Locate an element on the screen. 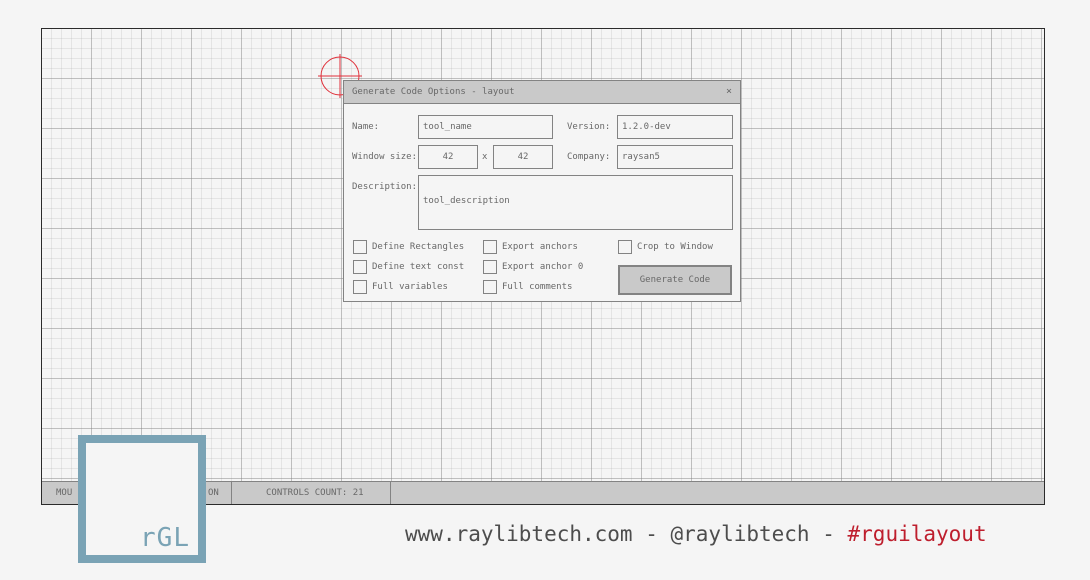  version-input is located at coordinates (675, 127).